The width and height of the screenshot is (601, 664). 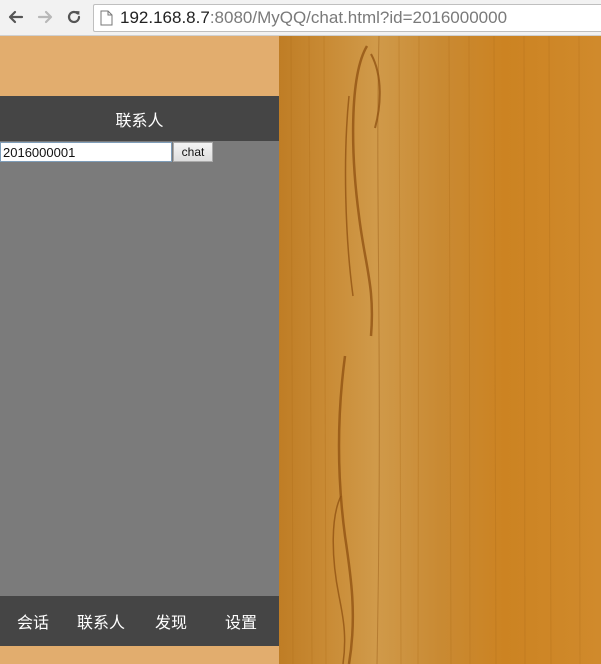 What do you see at coordinates (139, 118) in the screenshot?
I see `page-title: 联系人` at bounding box center [139, 118].